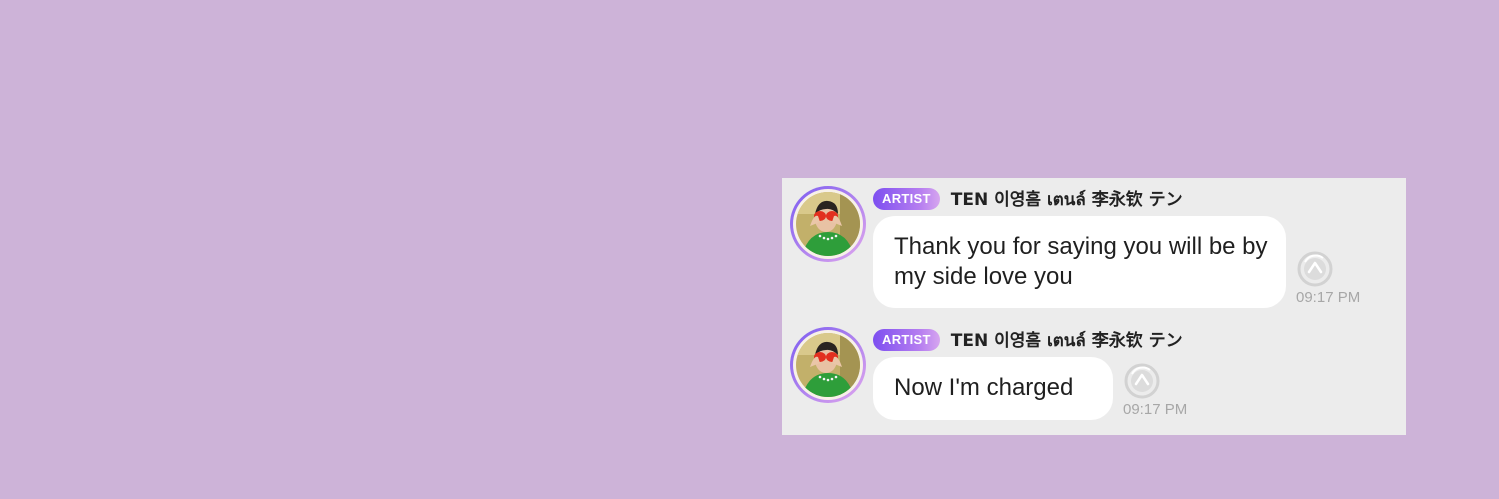 This screenshot has width=1499, height=499. What do you see at coordinates (993, 388) in the screenshot?
I see `message-bubble: Now I'm charged` at bounding box center [993, 388].